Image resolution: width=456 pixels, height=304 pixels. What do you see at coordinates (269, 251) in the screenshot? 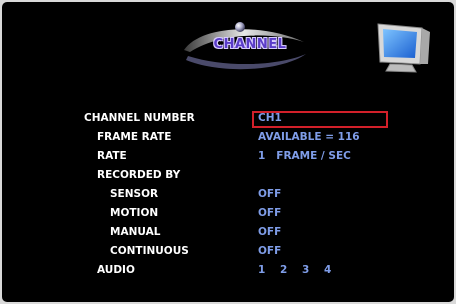
I see `value-continuous: OFF` at bounding box center [269, 251].